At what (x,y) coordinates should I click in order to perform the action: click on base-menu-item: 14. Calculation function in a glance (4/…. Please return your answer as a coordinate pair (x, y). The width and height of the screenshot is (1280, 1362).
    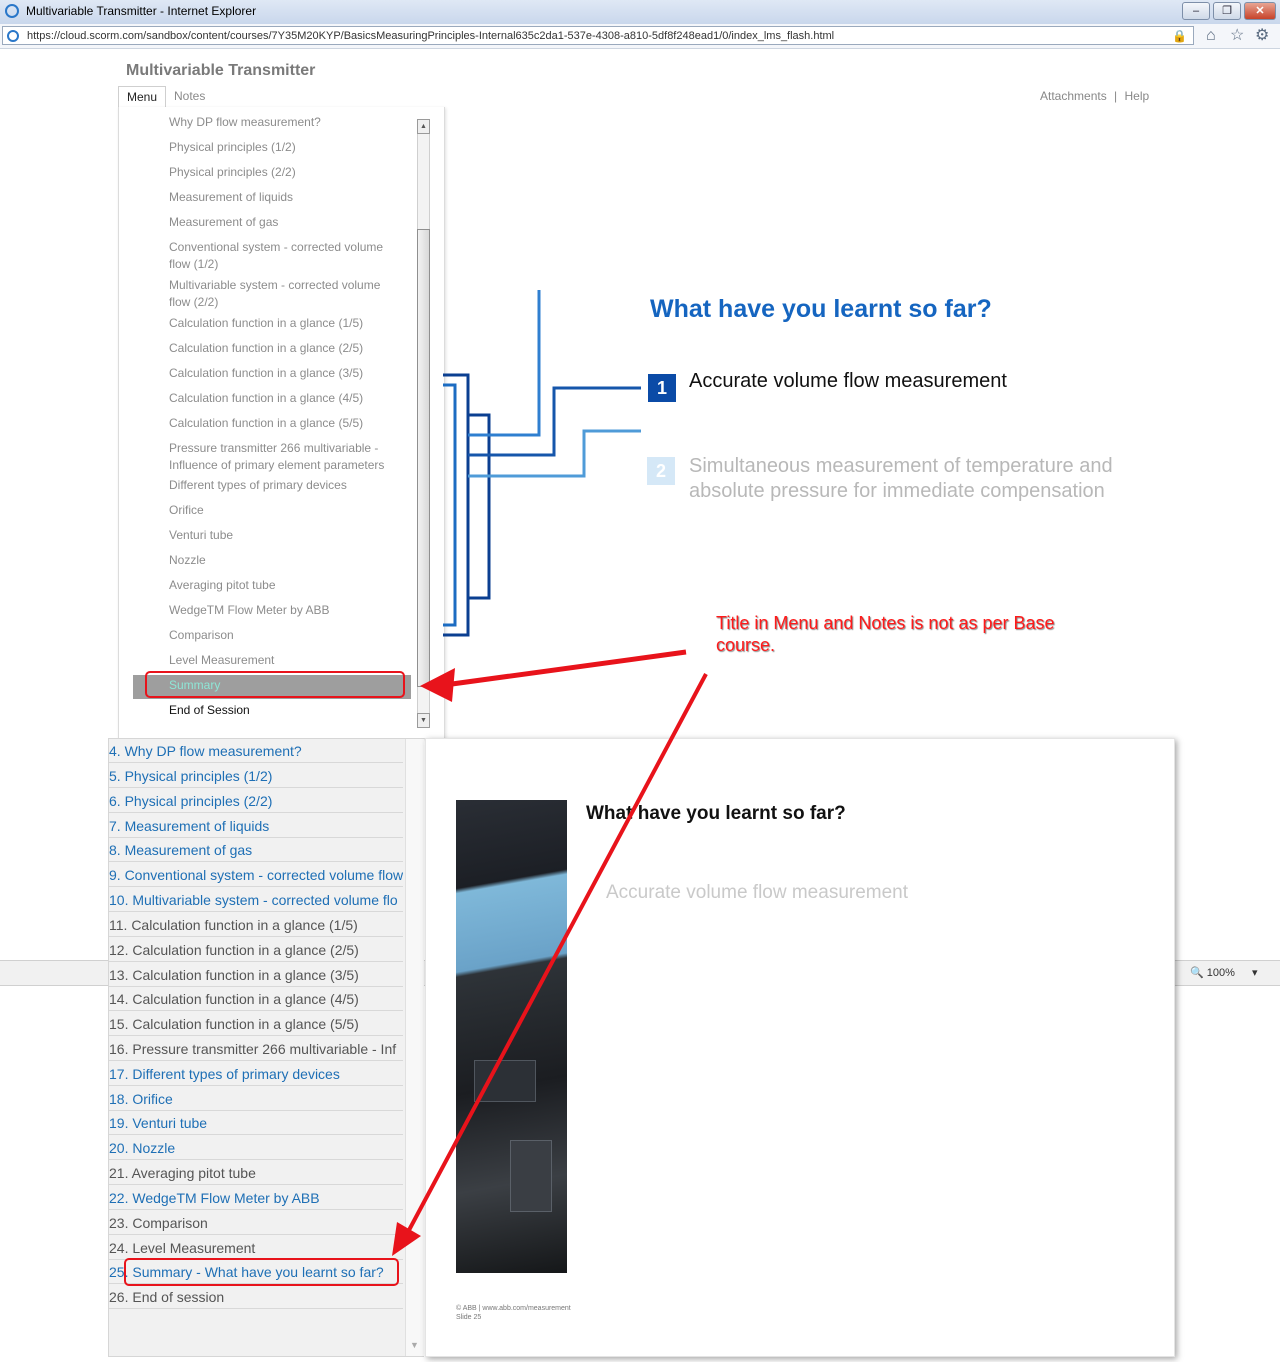
    Looking at the image, I should click on (256, 999).